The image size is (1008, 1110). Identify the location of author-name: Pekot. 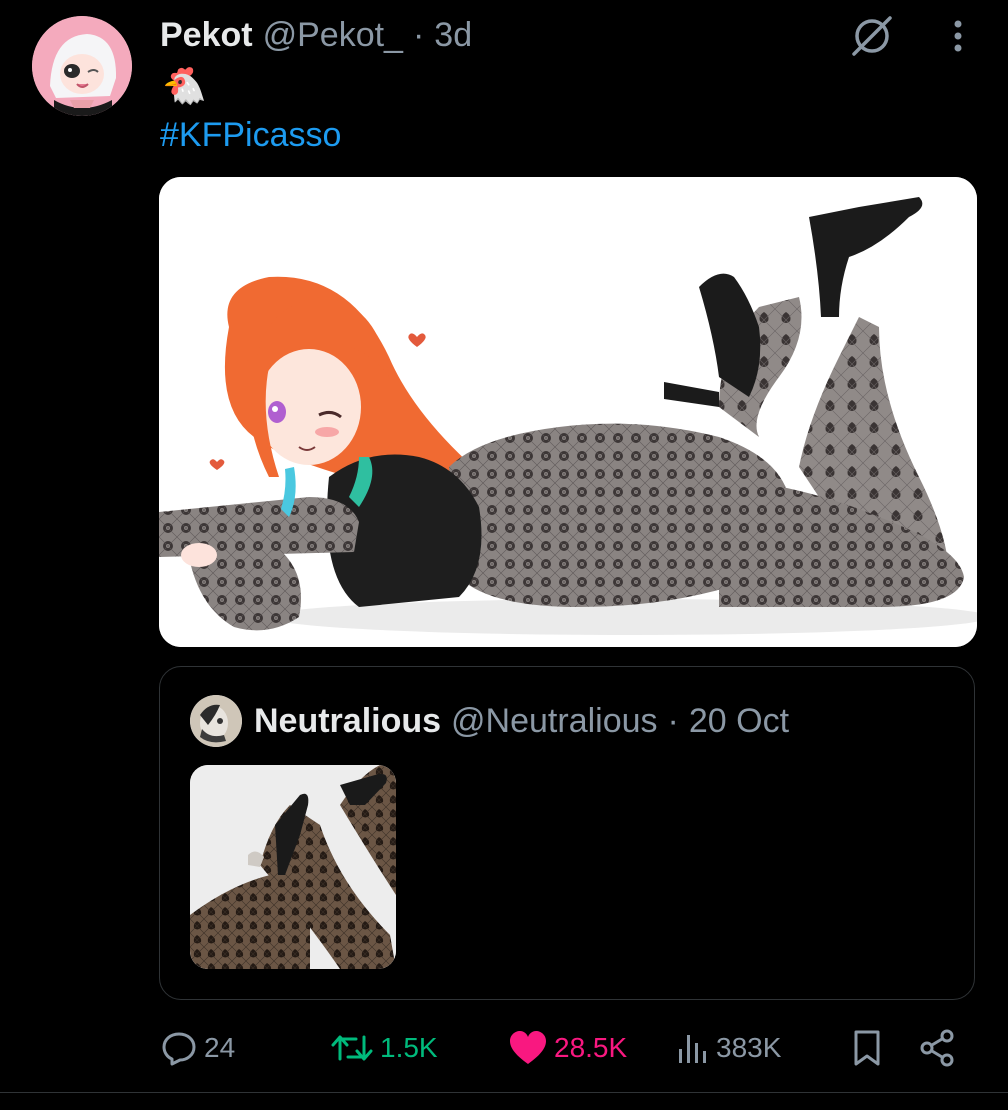
(206, 35).